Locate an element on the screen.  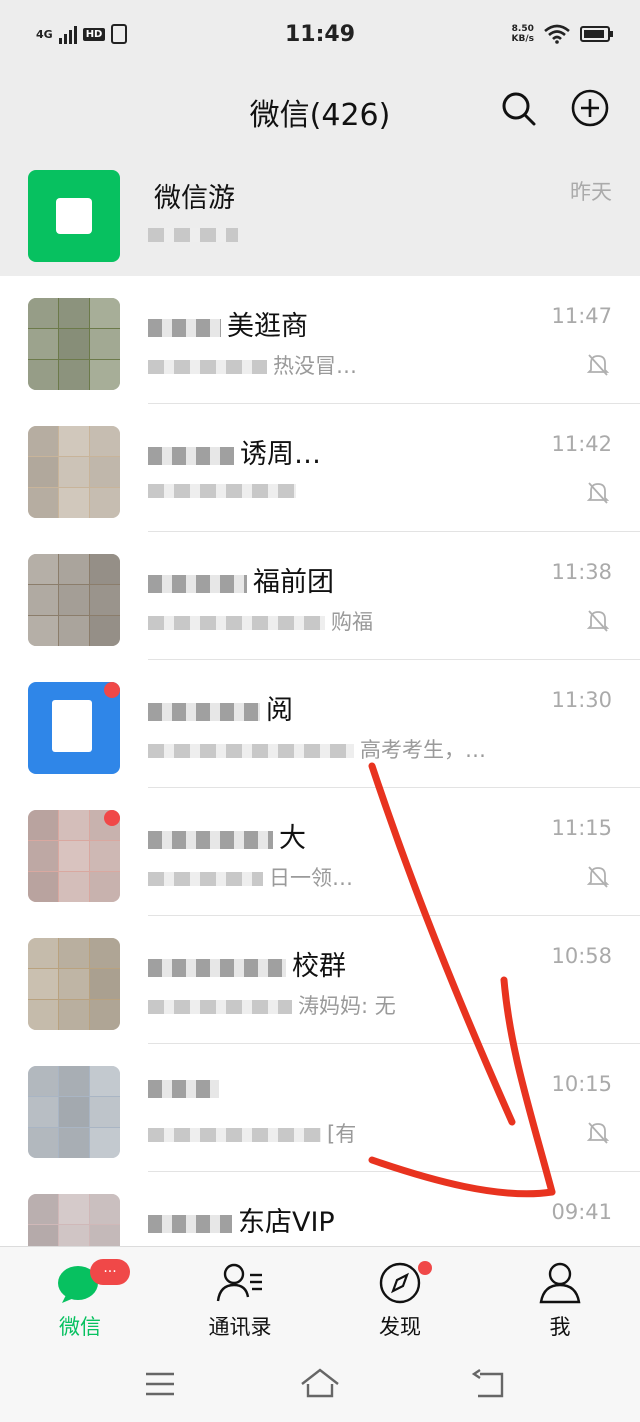
chat-name-text: 微信游 is located at coordinates (194, 198).